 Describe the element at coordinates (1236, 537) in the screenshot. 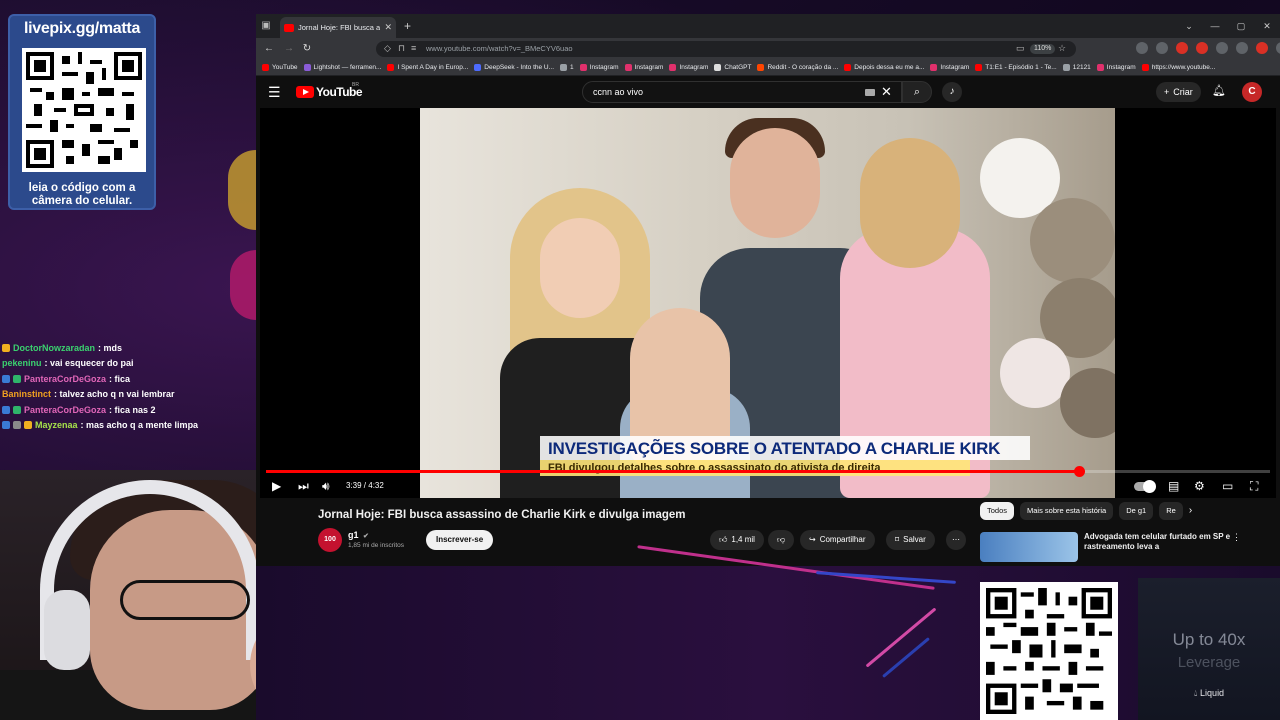

I see `more-options-icon: ⋮` at that location.